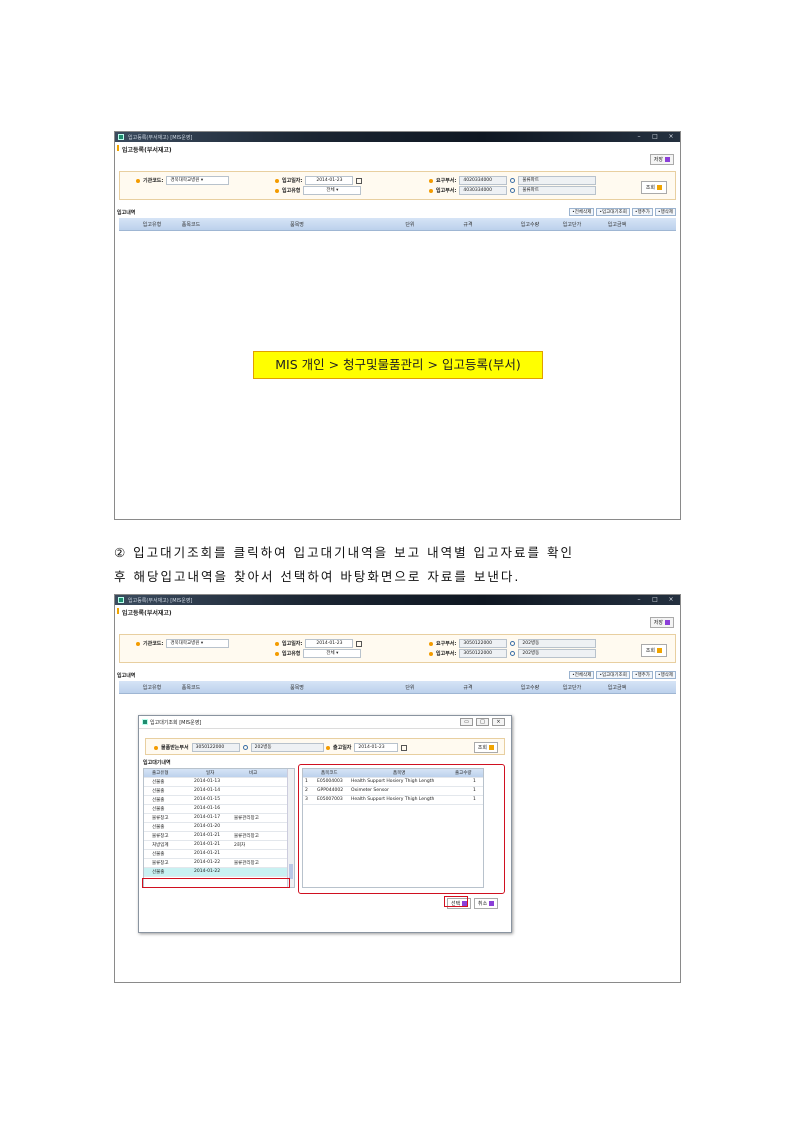 The width and height of the screenshot is (794, 1123). Describe the element at coordinates (557, 643) in the screenshot. I see `req-dept-name-field: 202병동` at that location.